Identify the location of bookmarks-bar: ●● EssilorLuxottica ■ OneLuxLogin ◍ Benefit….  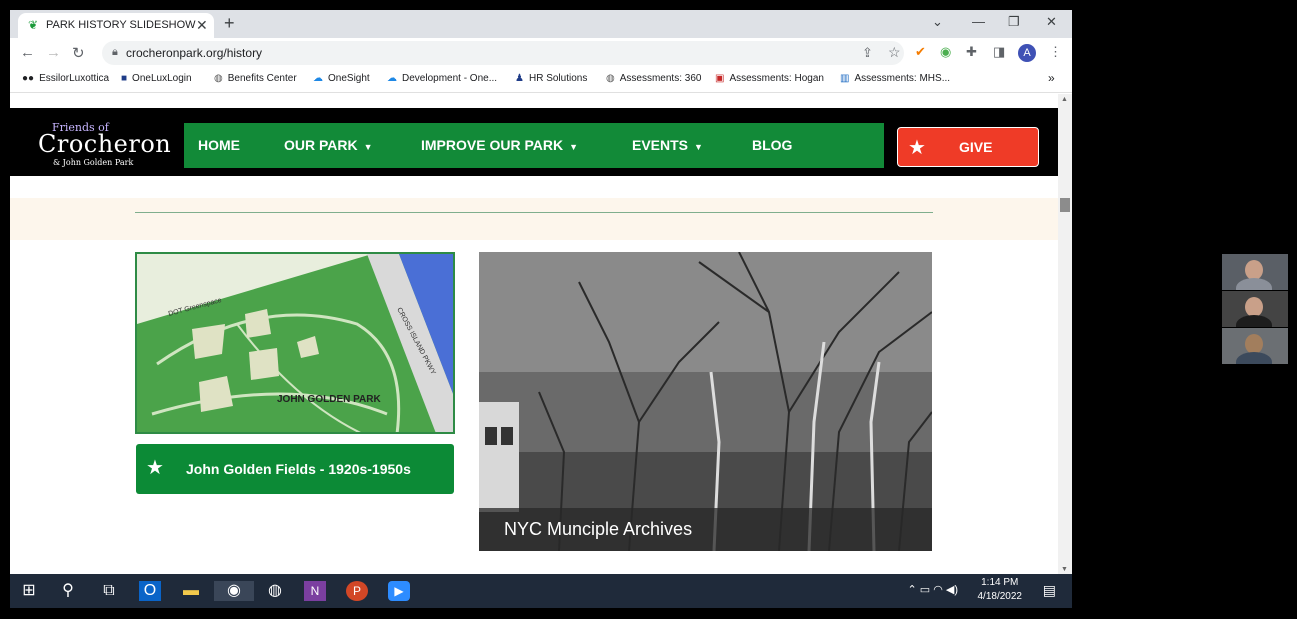
(541, 80).